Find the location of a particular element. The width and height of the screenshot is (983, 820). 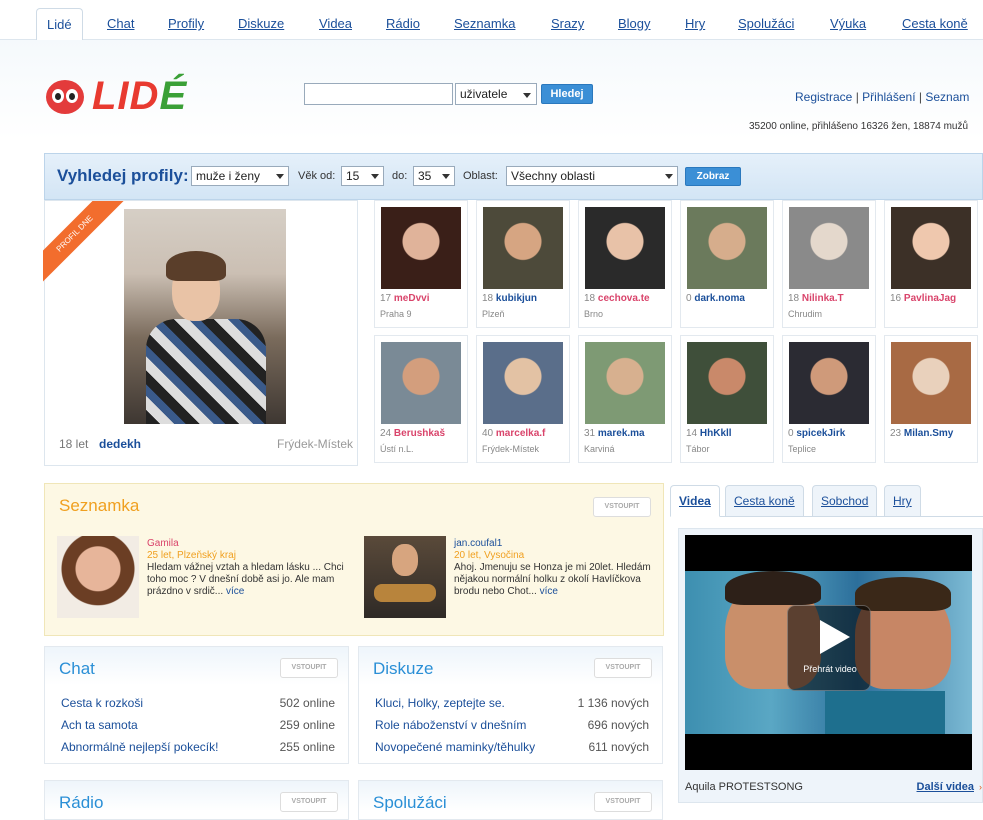

tab-seznamka: Seznamka is located at coordinates (484, 23).